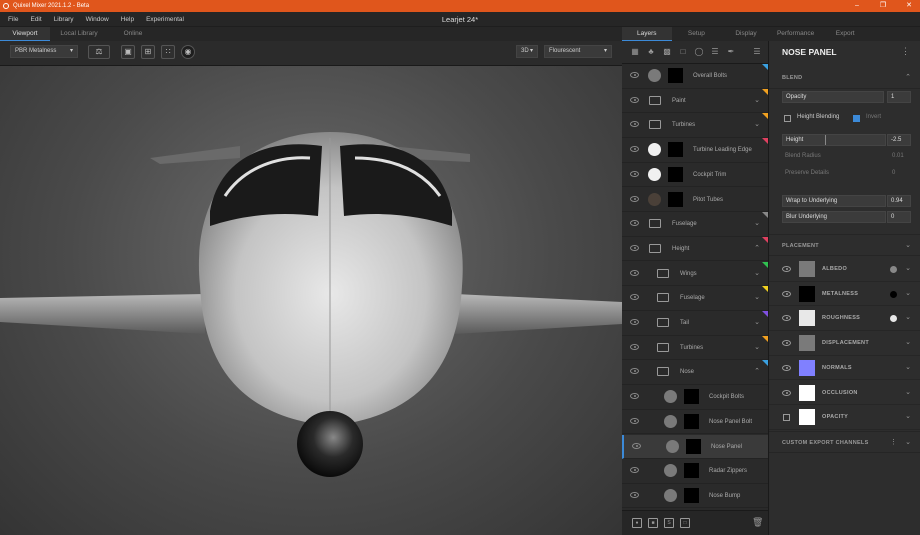  Describe the element at coordinates (746, 34) in the screenshot. I see `tab-display: Display` at that location.